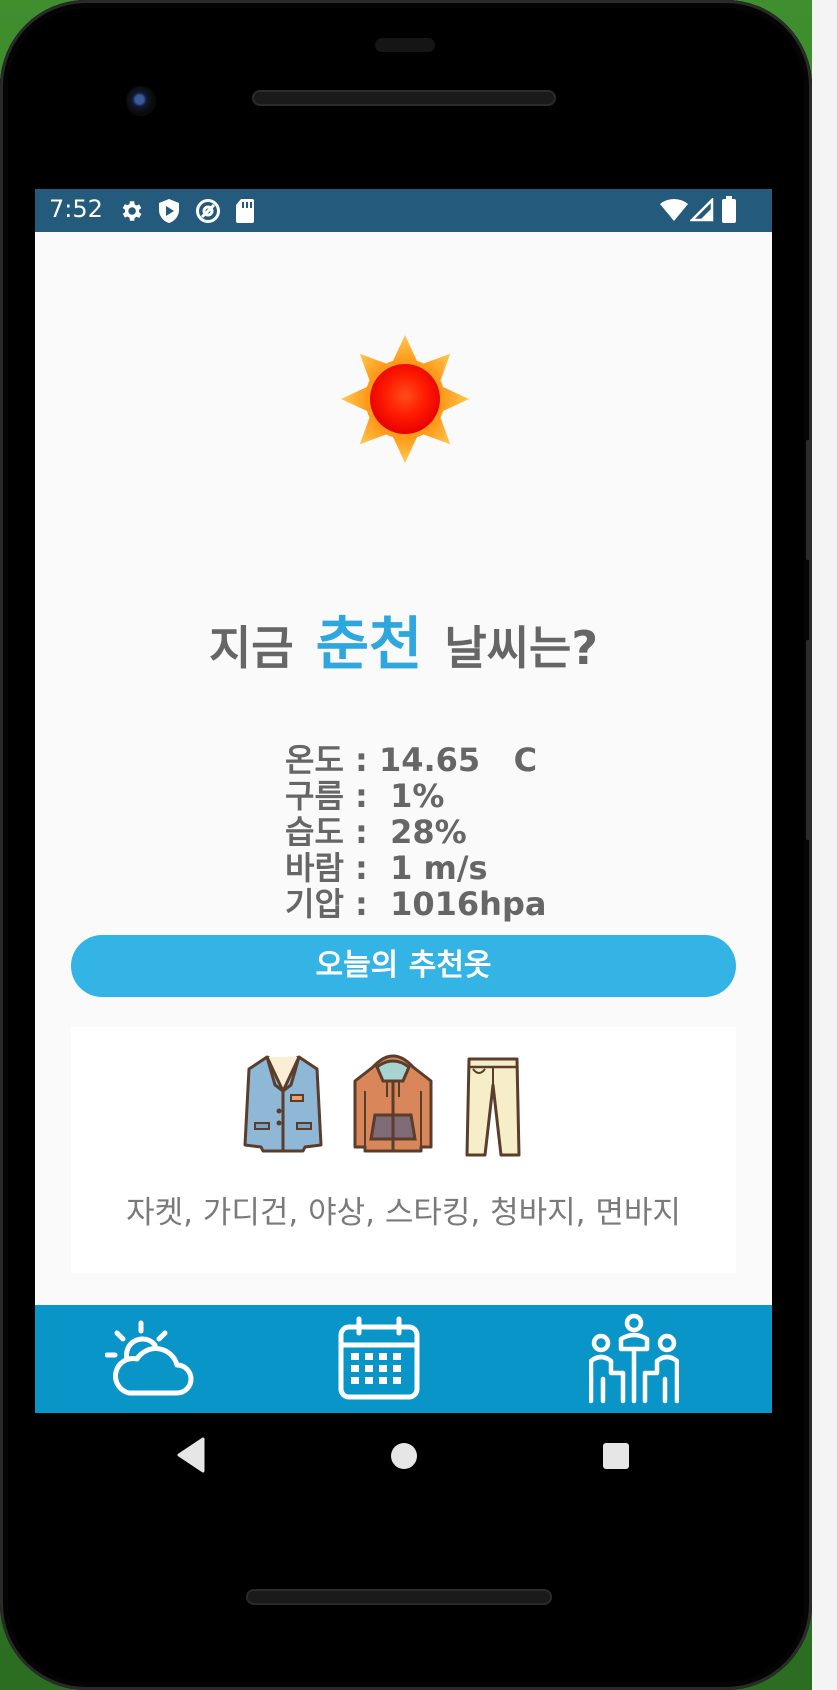  What do you see at coordinates (132, 211) in the screenshot?
I see `gear-icon` at bounding box center [132, 211].